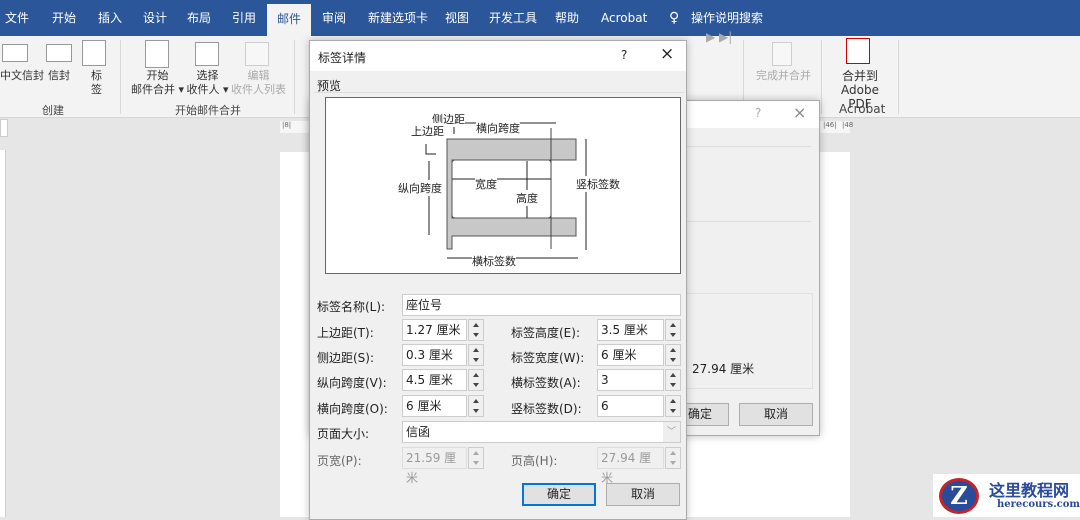  I want to click on horizontal-pitch-input: 6 厘米, so click(434, 406).